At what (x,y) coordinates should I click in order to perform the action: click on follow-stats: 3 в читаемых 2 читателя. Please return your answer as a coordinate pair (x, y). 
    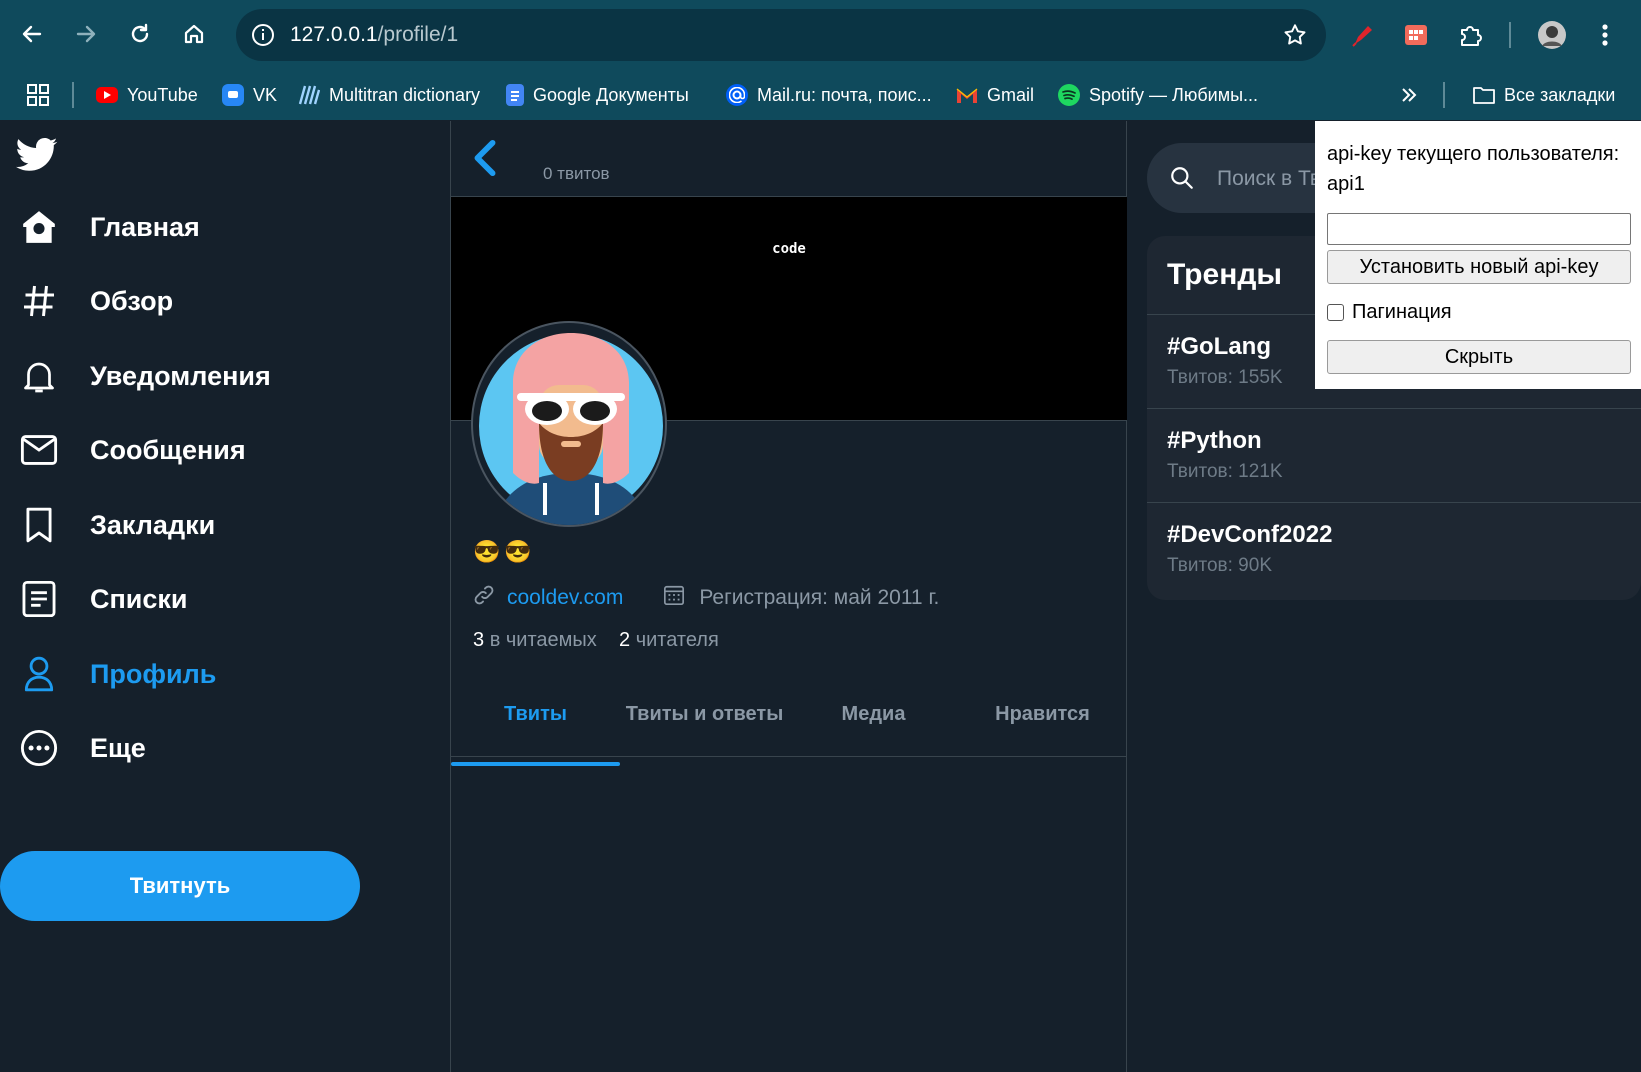
    Looking at the image, I should click on (596, 640).